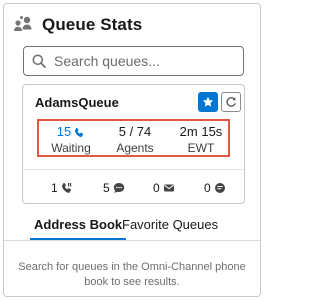  Describe the element at coordinates (118, 188) in the screenshot. I see `chat-icon` at that location.